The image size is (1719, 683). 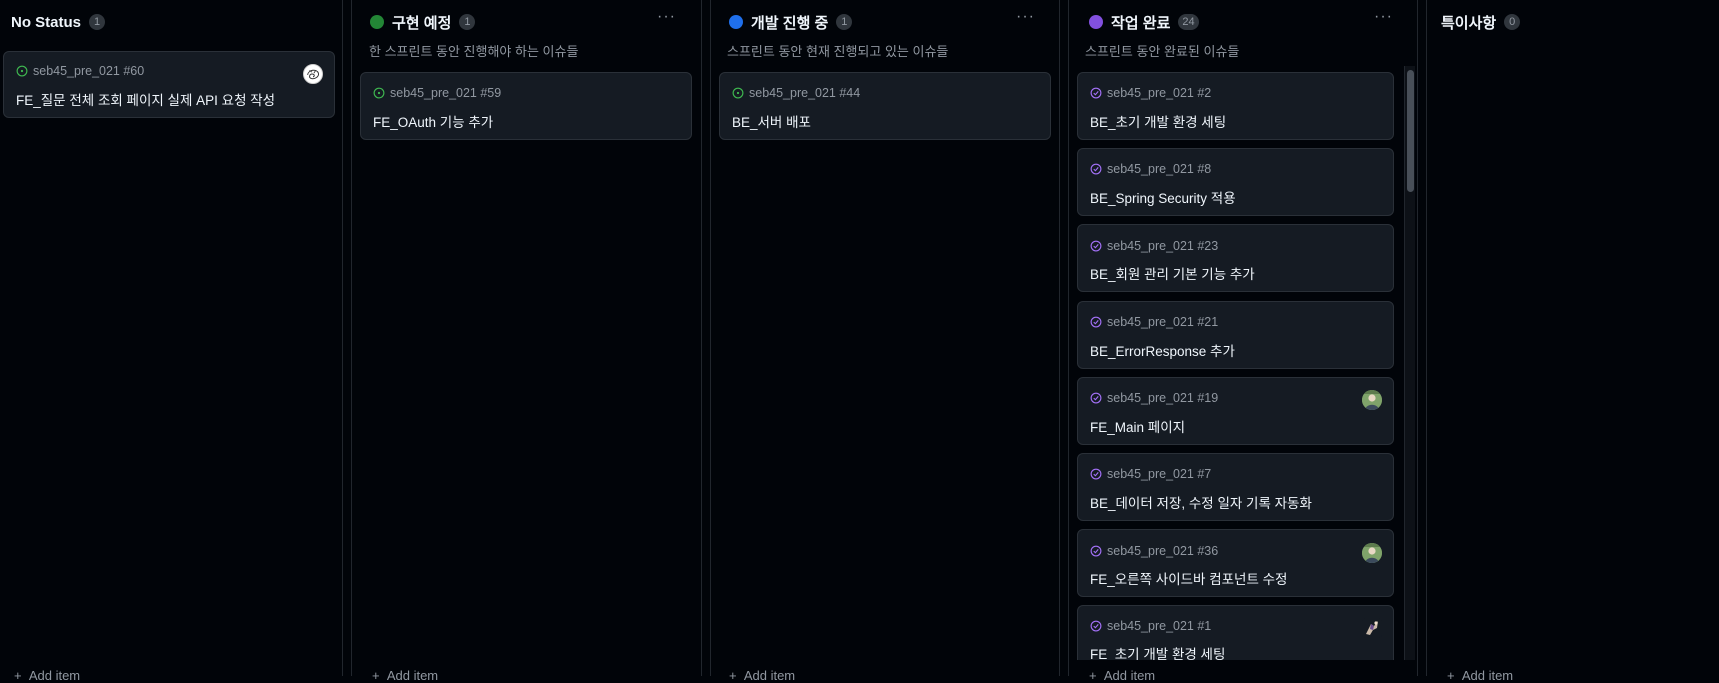 I want to click on issue-card: seb45_pre_021 #36 FE_오른쪽 사이드바 컴포넌트 수정, so click(x=1235, y=563).